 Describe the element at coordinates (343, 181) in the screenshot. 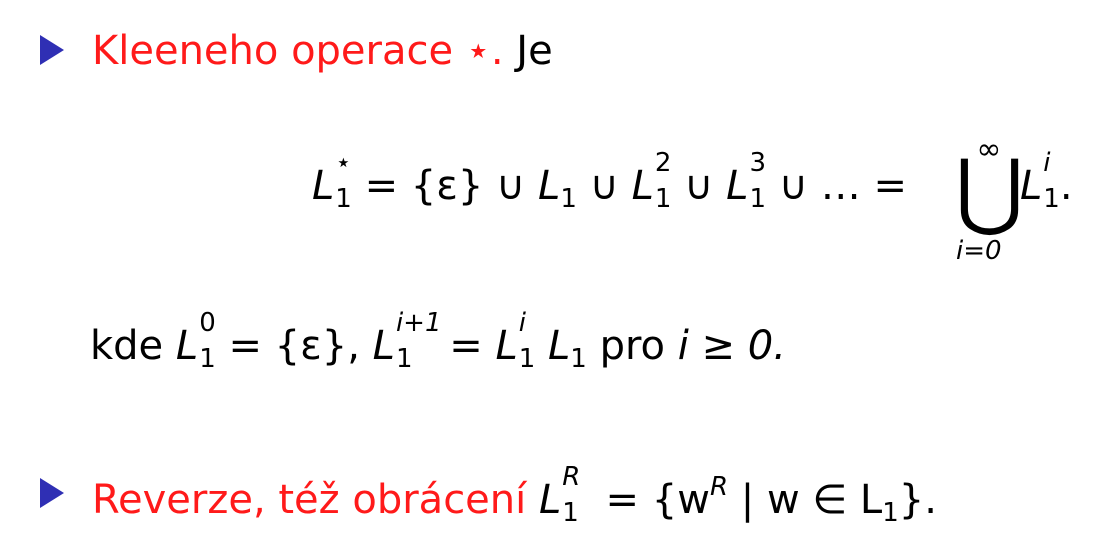

I see `lhs-scripts: ⋆ 1` at that location.